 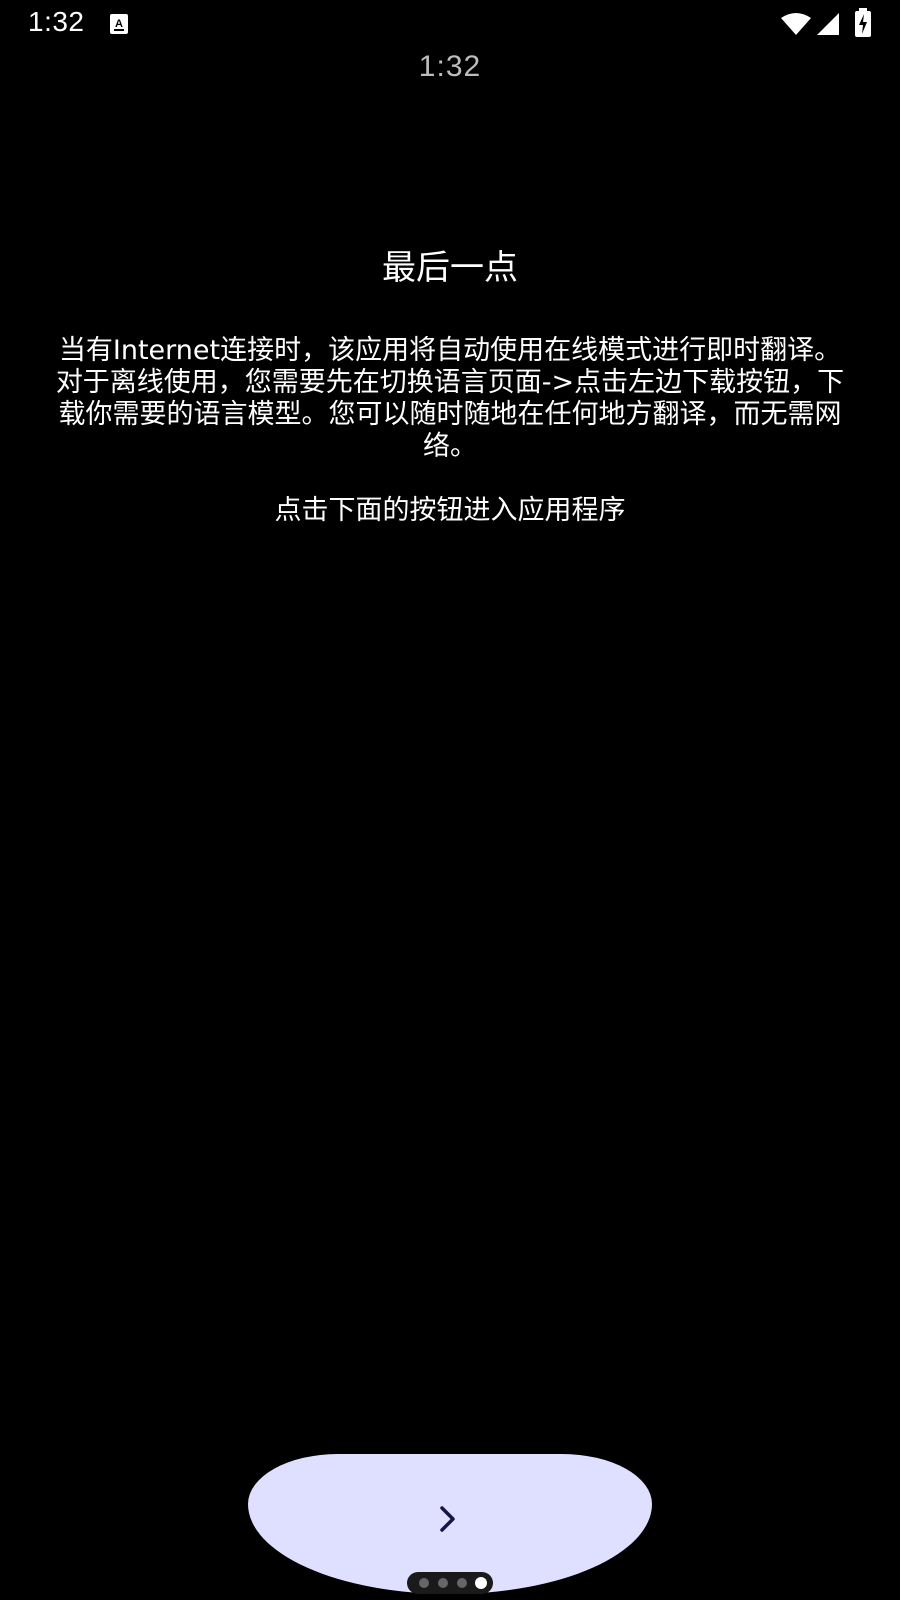 What do you see at coordinates (796, 24) in the screenshot?
I see `wifi-icon` at bounding box center [796, 24].